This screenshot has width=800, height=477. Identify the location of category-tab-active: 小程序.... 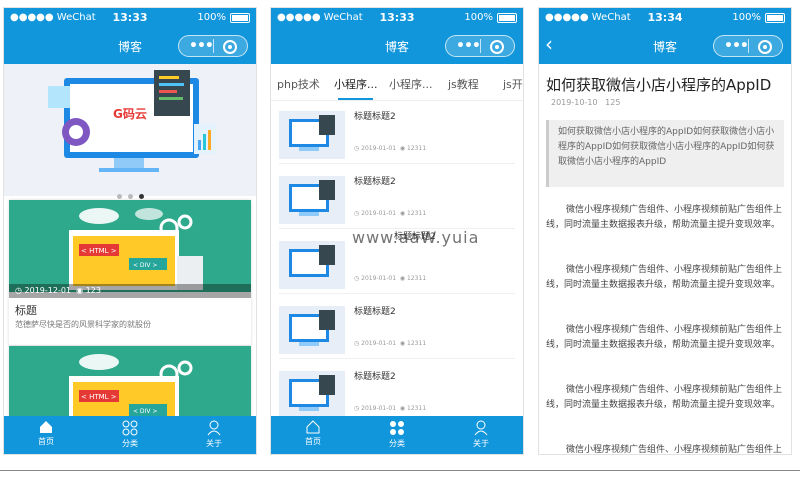
(356, 88).